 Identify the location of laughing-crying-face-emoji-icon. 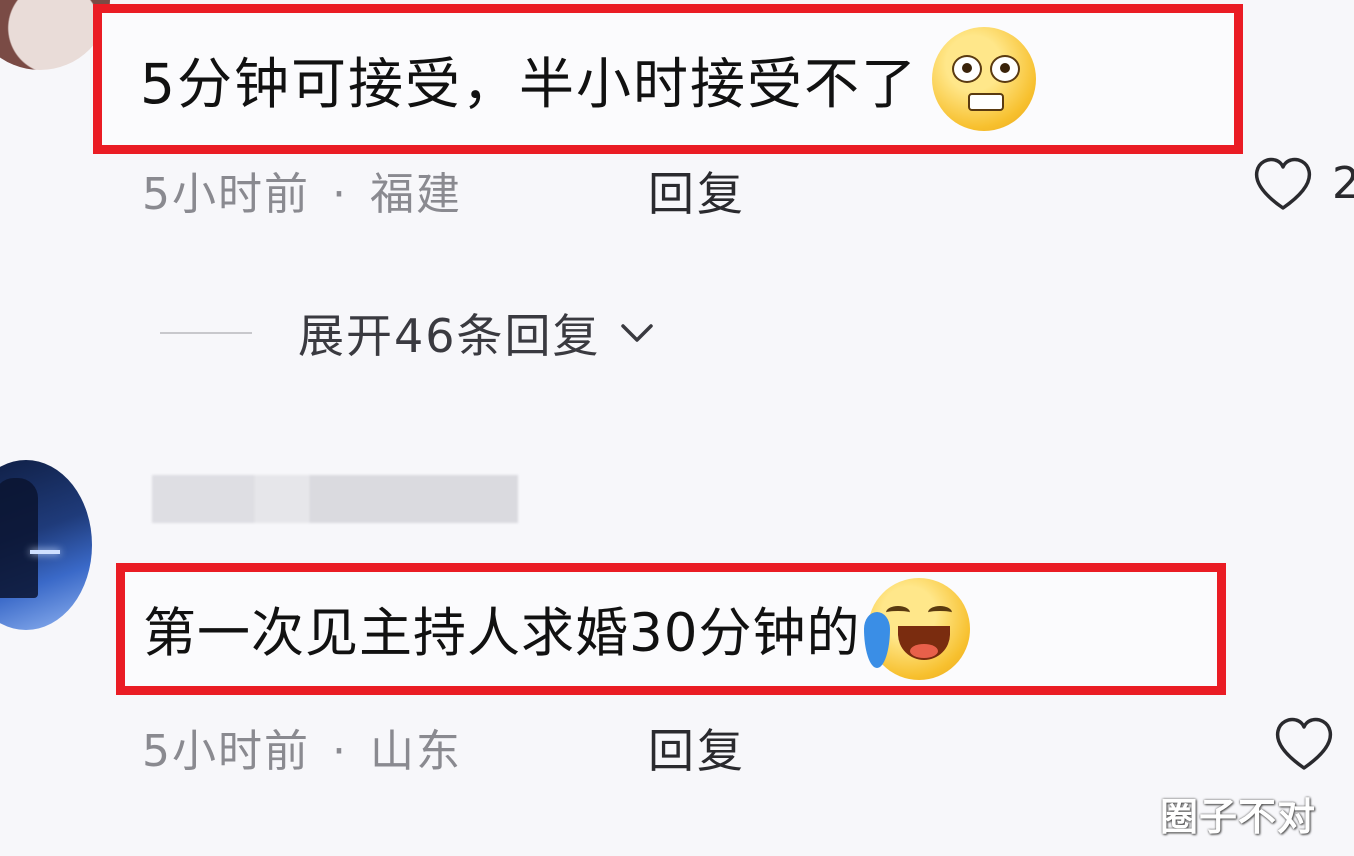
(917, 629).